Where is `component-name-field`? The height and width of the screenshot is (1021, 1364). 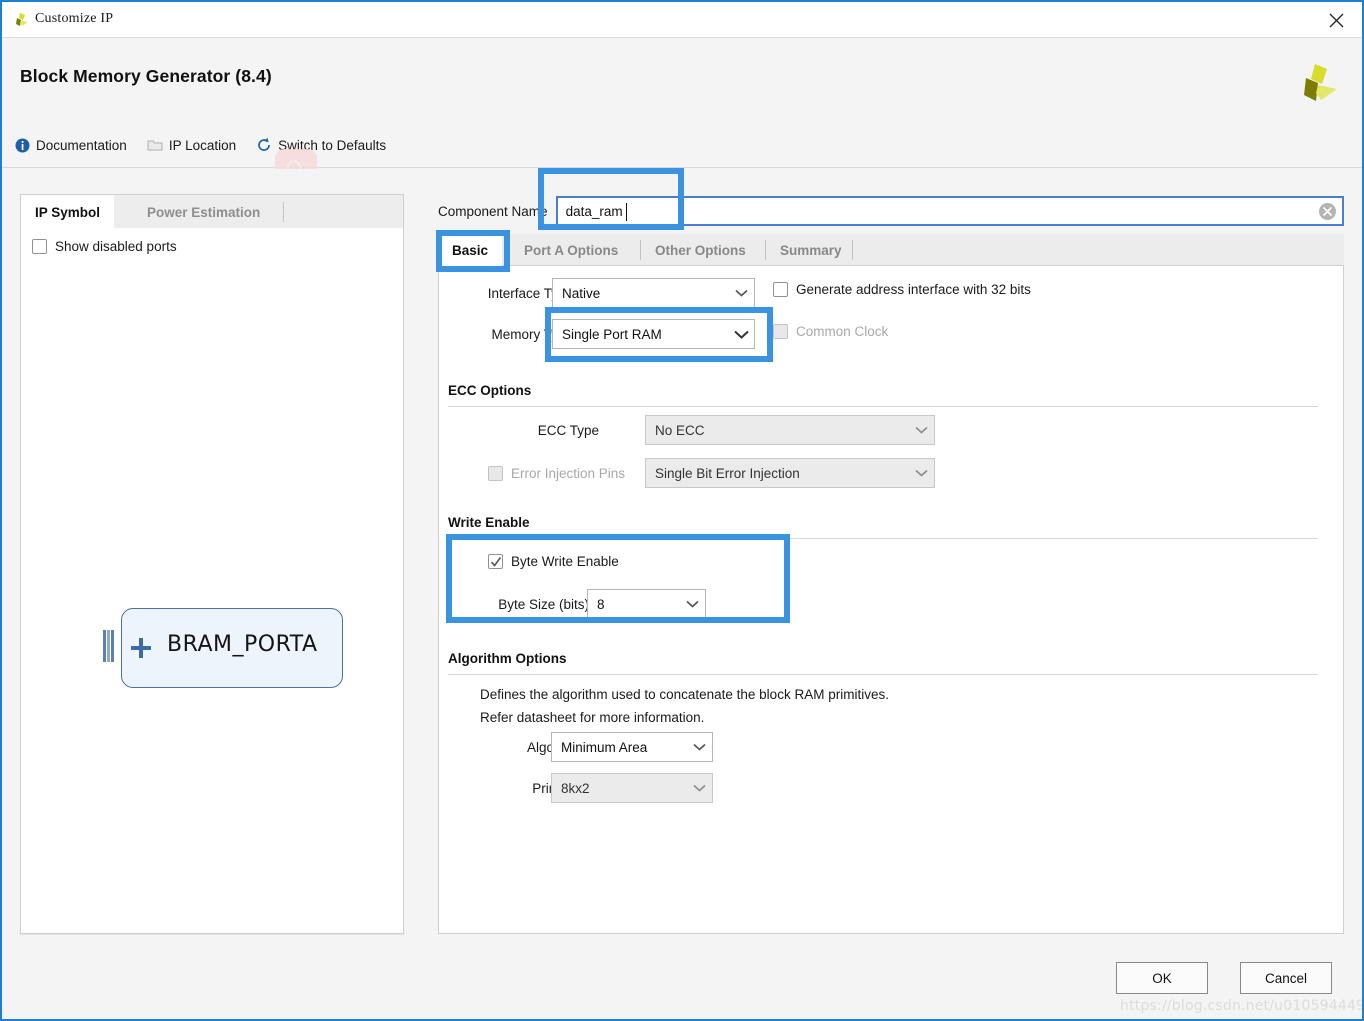
component-name-field is located at coordinates (949, 211).